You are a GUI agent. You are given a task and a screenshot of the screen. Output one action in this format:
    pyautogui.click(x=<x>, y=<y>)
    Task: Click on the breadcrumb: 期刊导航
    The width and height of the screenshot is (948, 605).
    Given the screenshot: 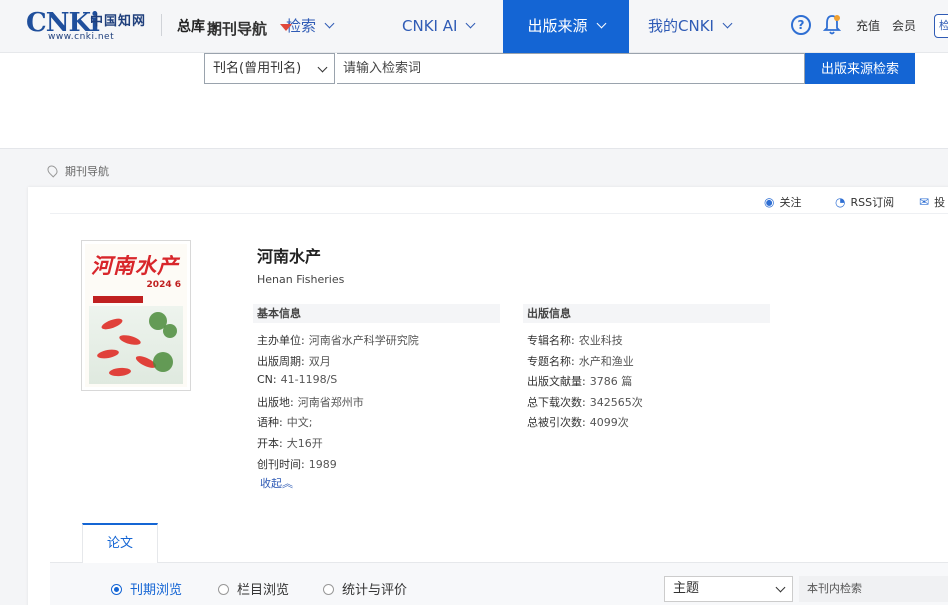 What is the action you would take?
    pyautogui.click(x=77, y=171)
    